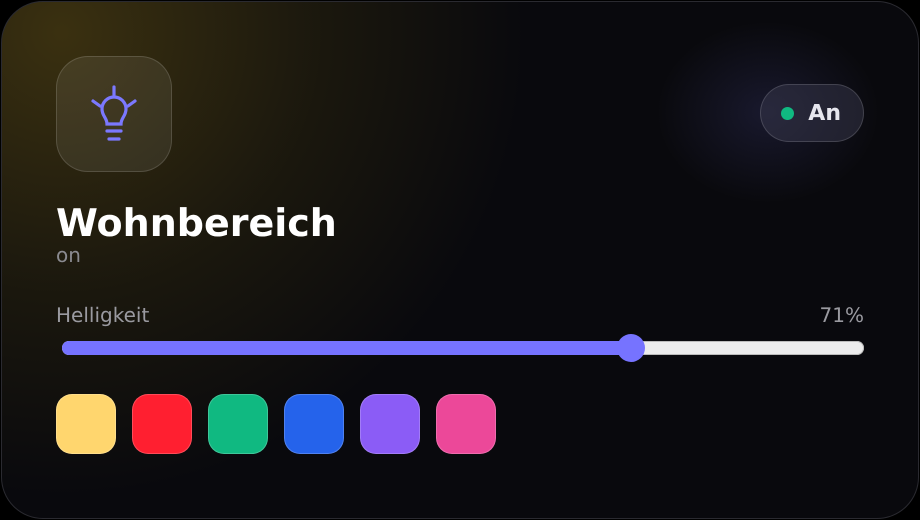 This screenshot has height=520, width=920. I want to click on power-toggle: An, so click(812, 113).